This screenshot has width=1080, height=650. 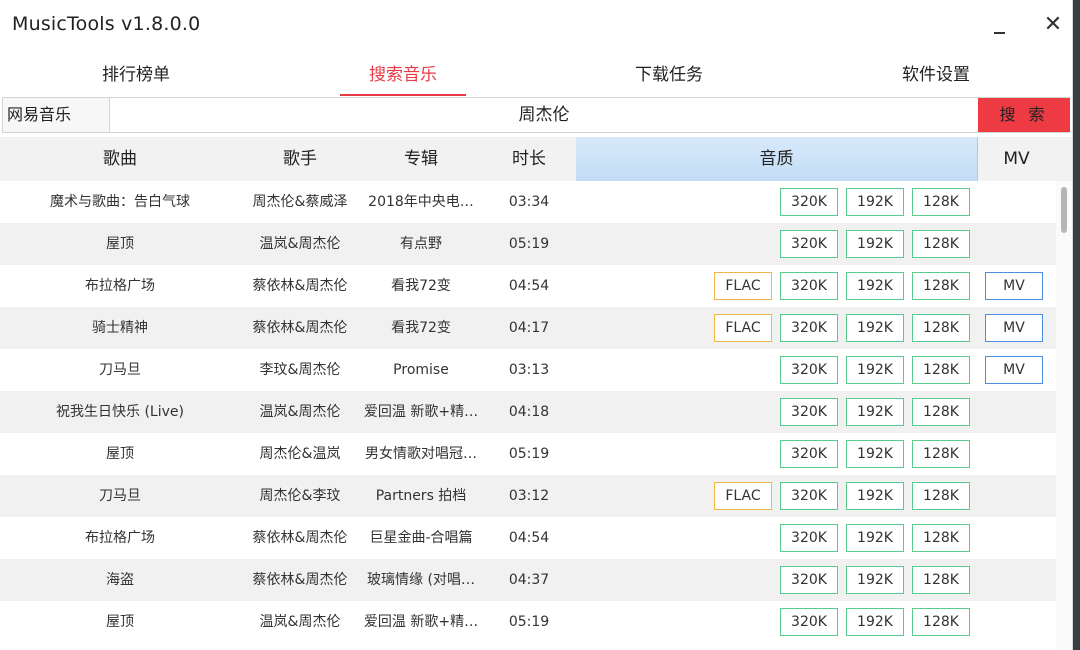 I want to click on scrollbar-thumb, so click(x=1064, y=210).